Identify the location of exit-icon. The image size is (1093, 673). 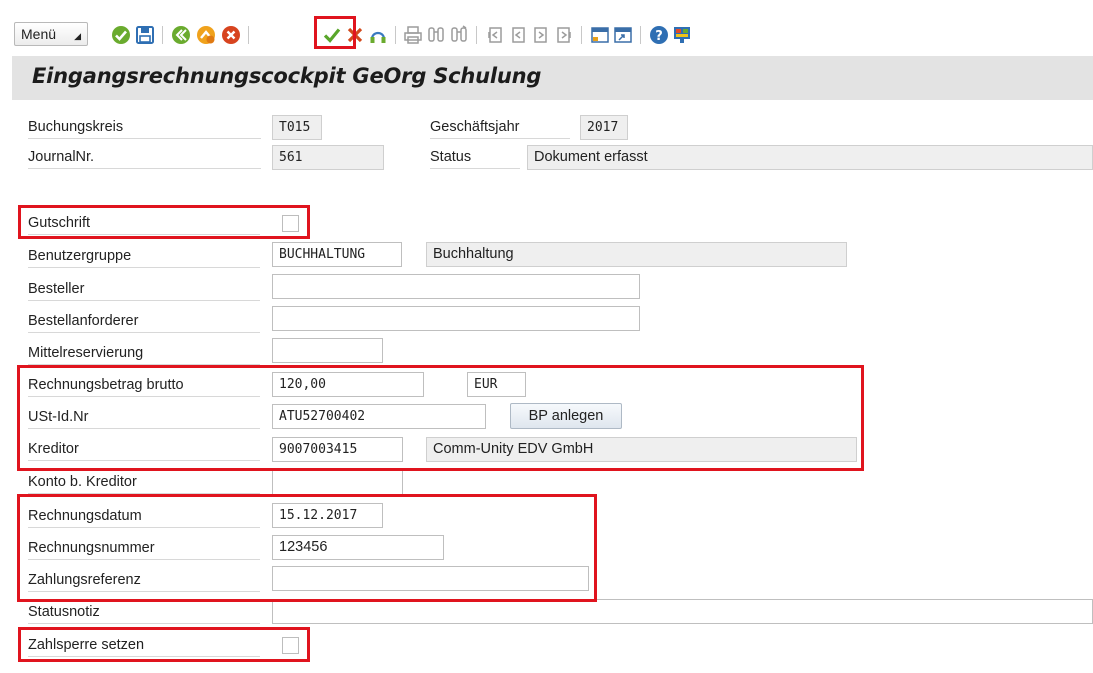
(206, 35).